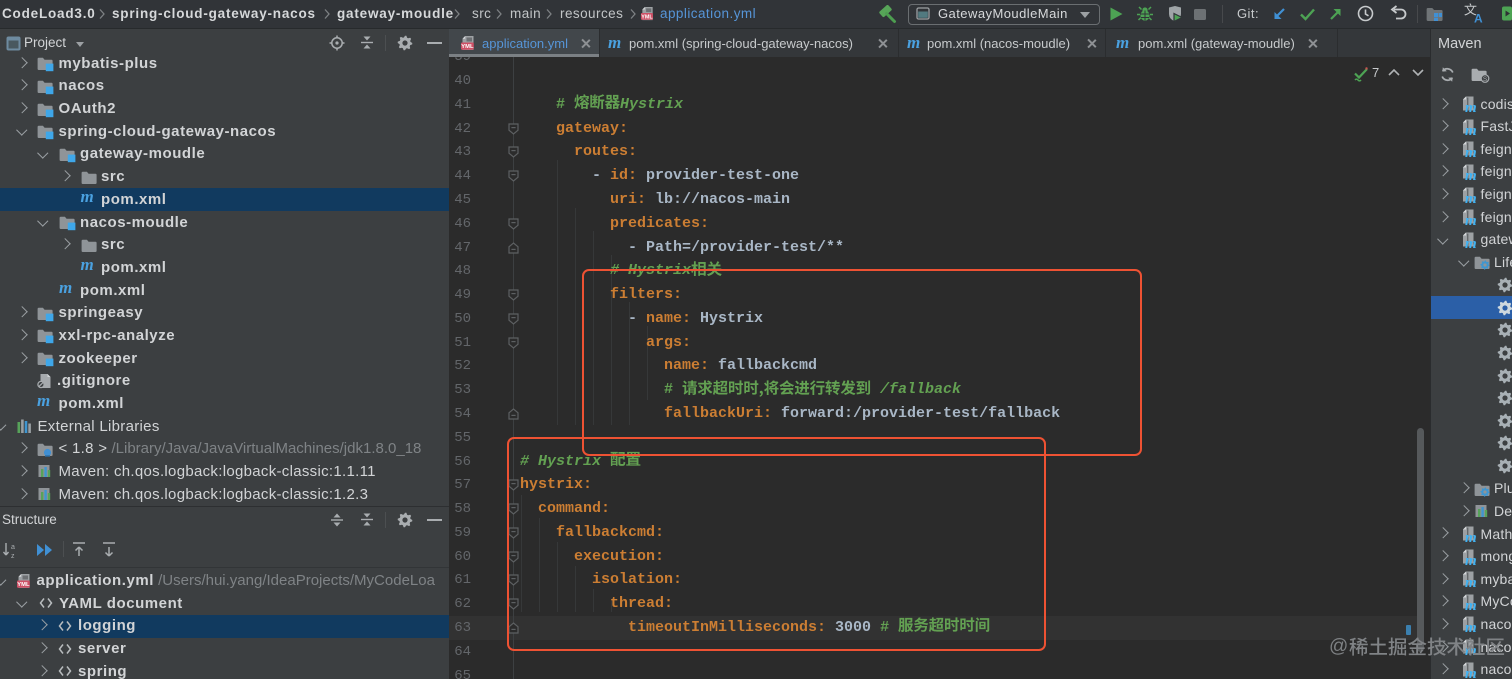 Image resolution: width=1512 pixels, height=679 pixels. What do you see at coordinates (13, 547) in the screenshot?
I see `svg-text: a` at bounding box center [13, 547].